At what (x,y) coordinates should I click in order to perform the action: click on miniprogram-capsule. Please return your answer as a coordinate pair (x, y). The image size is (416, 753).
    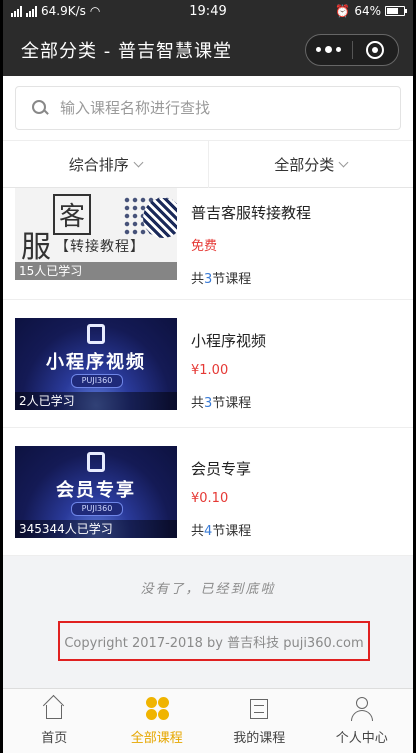
    Looking at the image, I should click on (352, 50).